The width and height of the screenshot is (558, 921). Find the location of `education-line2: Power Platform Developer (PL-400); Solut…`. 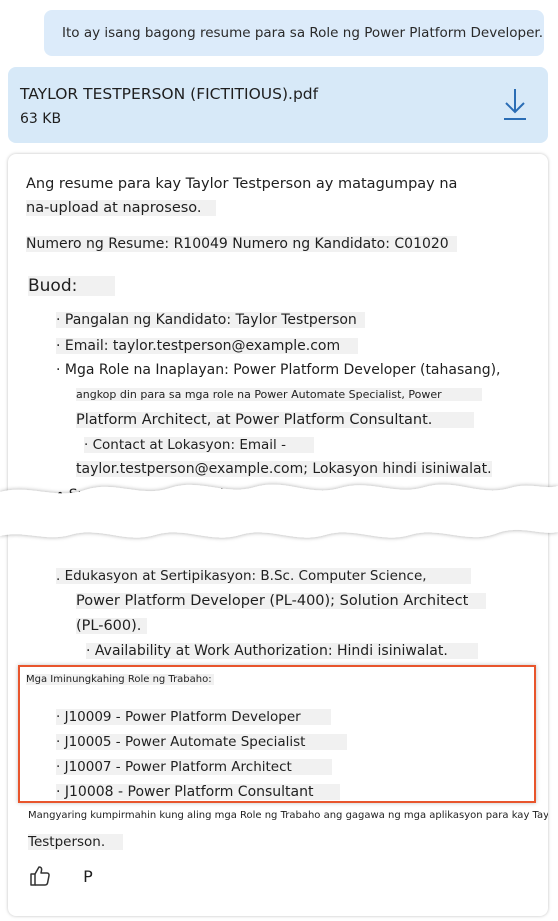

education-line2: Power Platform Developer (PL-400); Solut… is located at coordinates (281, 601).